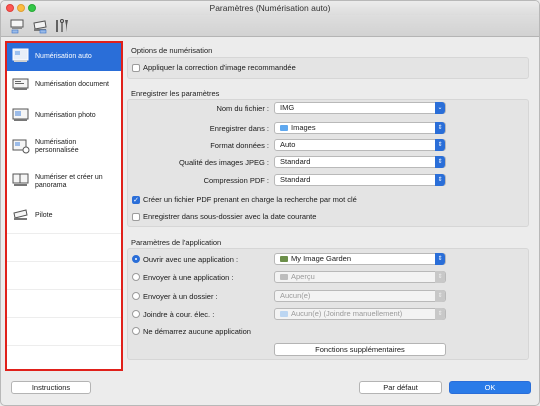  Describe the element at coordinates (321, 258) in the screenshot. I see `open-with-value: My Image Garden` at that location.